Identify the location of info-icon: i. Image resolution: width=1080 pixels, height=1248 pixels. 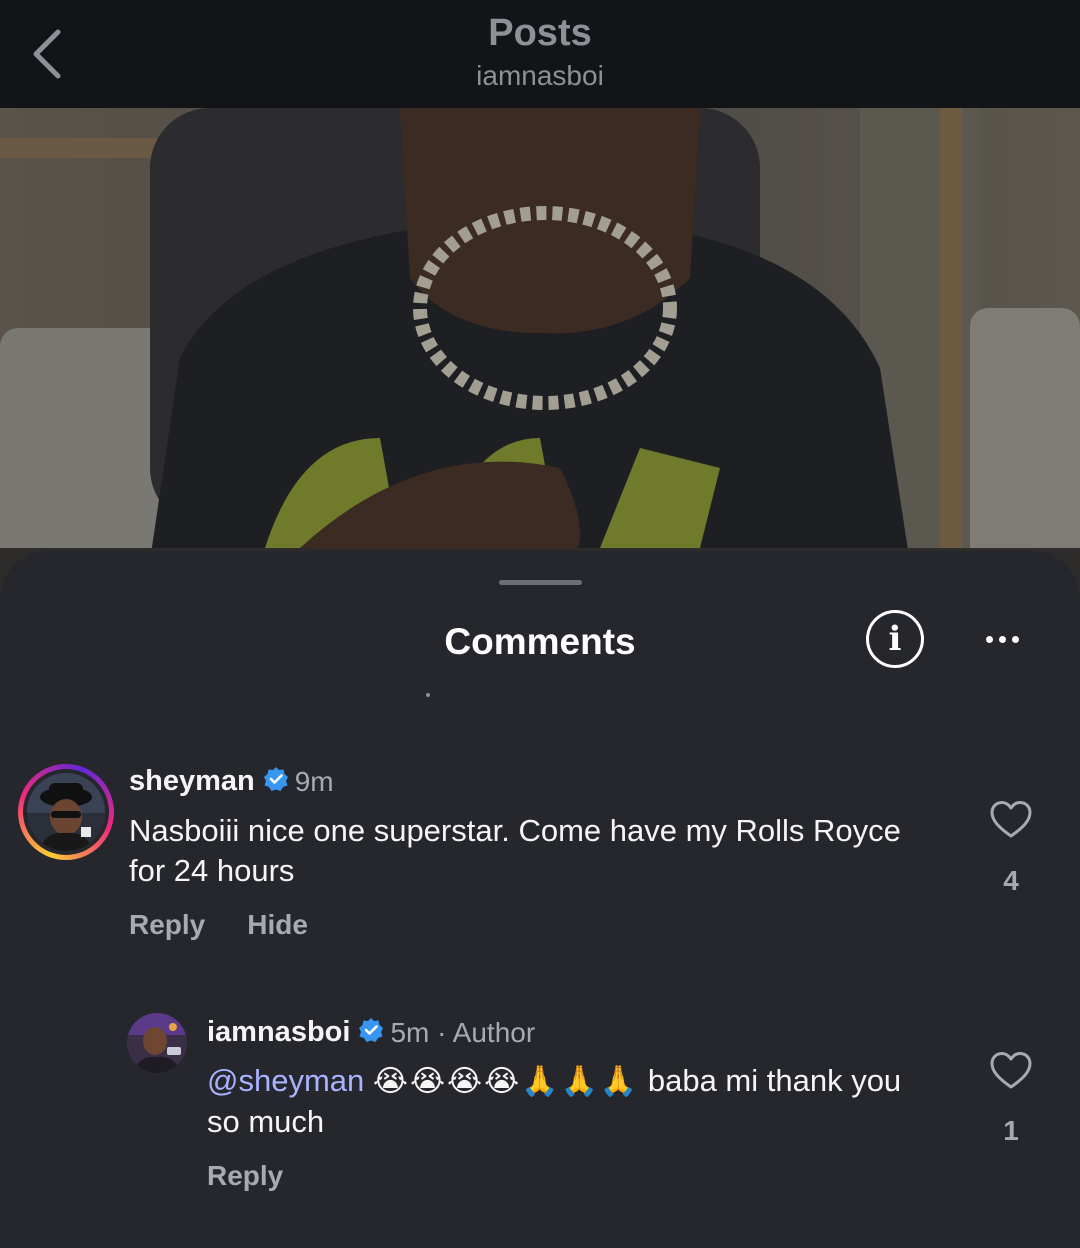
(895, 639).